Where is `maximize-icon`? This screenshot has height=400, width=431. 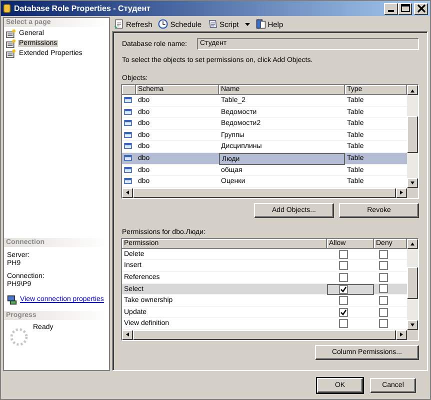 maximize-icon is located at coordinates (405, 8).